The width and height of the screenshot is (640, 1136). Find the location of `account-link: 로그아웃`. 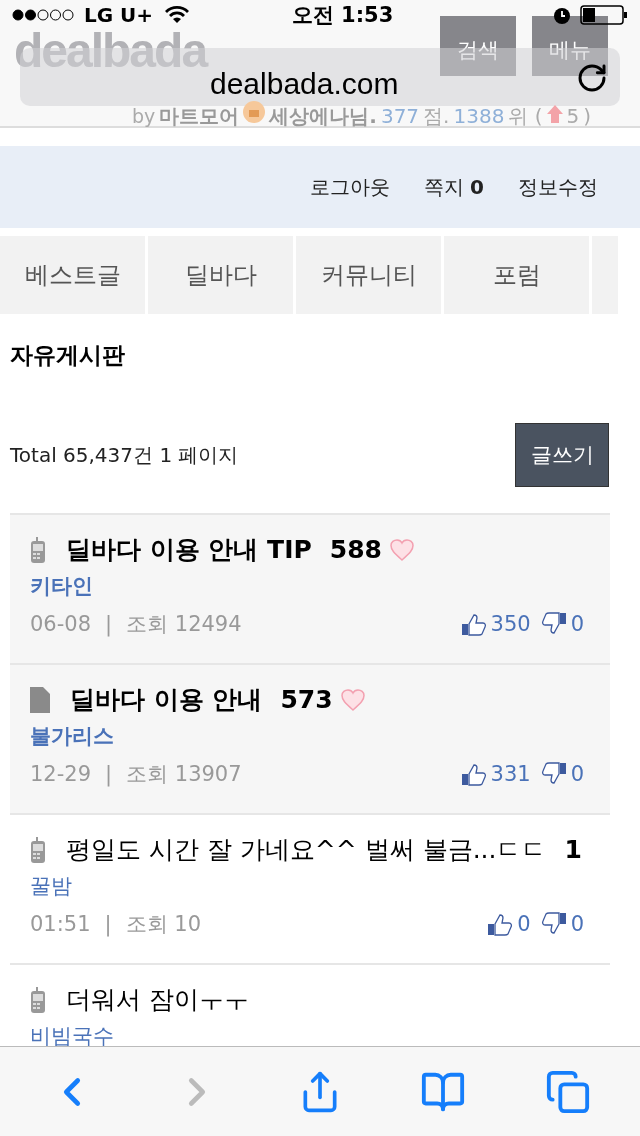

account-link: 로그아웃 is located at coordinates (349, 187).